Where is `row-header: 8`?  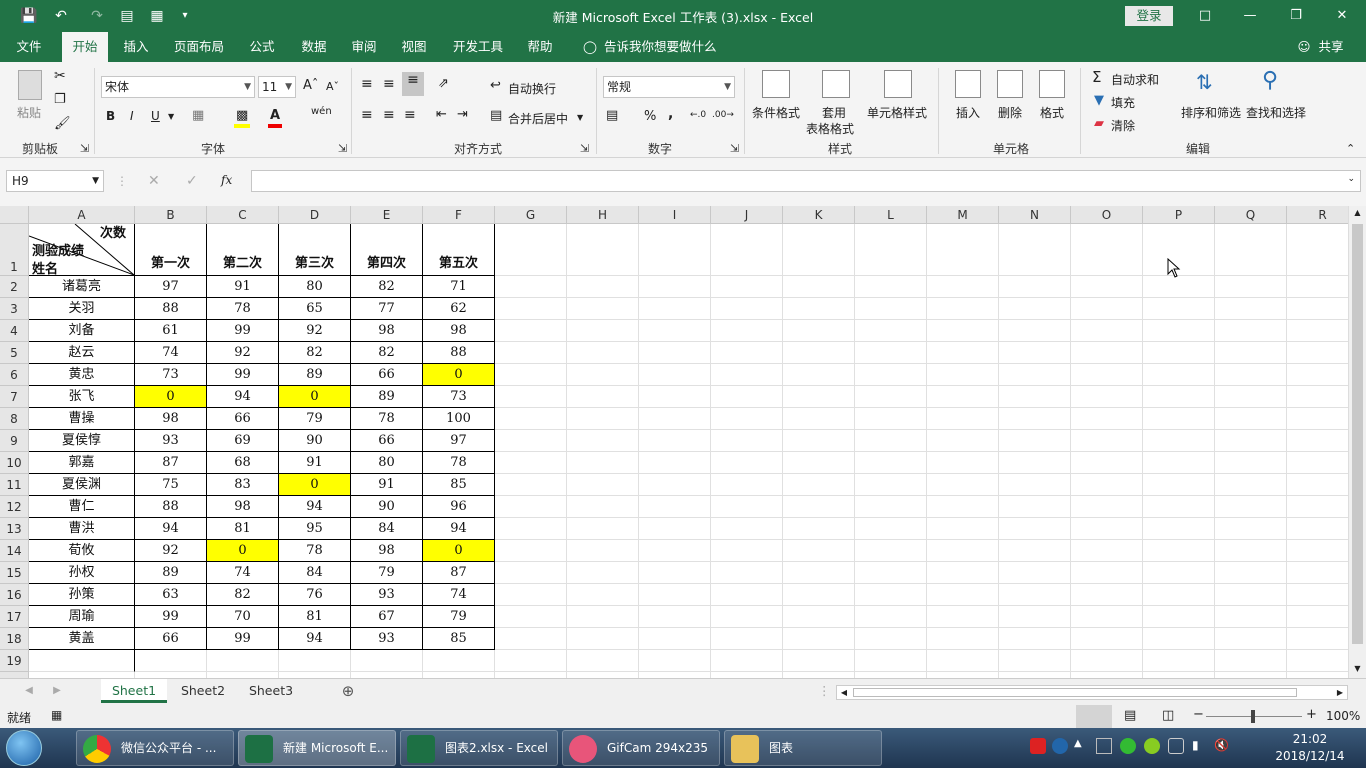
row-header: 8 is located at coordinates (14, 419).